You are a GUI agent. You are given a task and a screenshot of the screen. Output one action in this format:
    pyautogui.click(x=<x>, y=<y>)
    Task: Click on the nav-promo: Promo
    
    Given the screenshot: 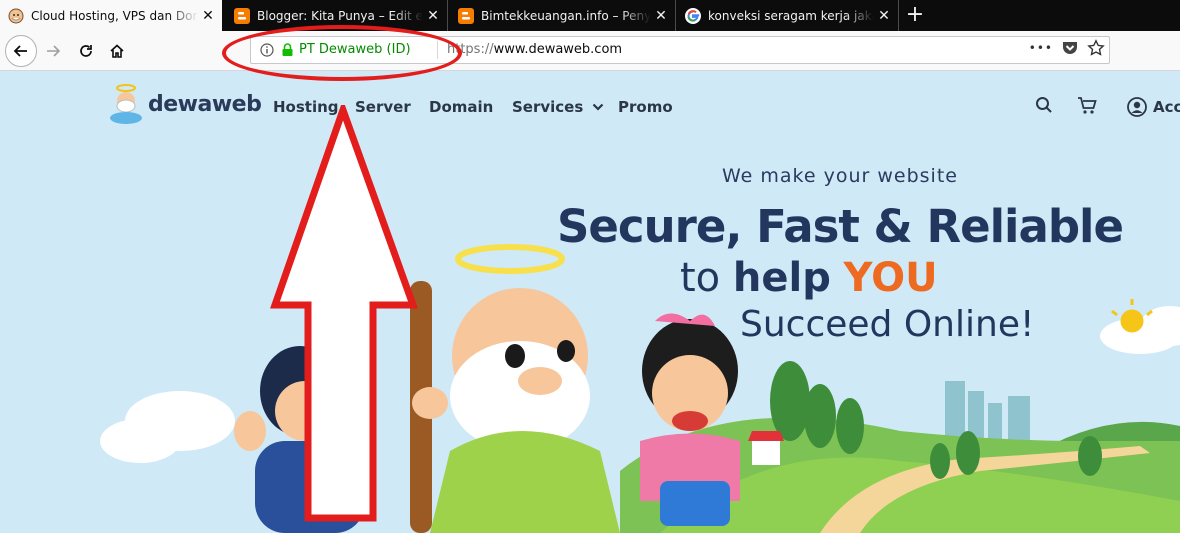 What is the action you would take?
    pyautogui.click(x=645, y=107)
    